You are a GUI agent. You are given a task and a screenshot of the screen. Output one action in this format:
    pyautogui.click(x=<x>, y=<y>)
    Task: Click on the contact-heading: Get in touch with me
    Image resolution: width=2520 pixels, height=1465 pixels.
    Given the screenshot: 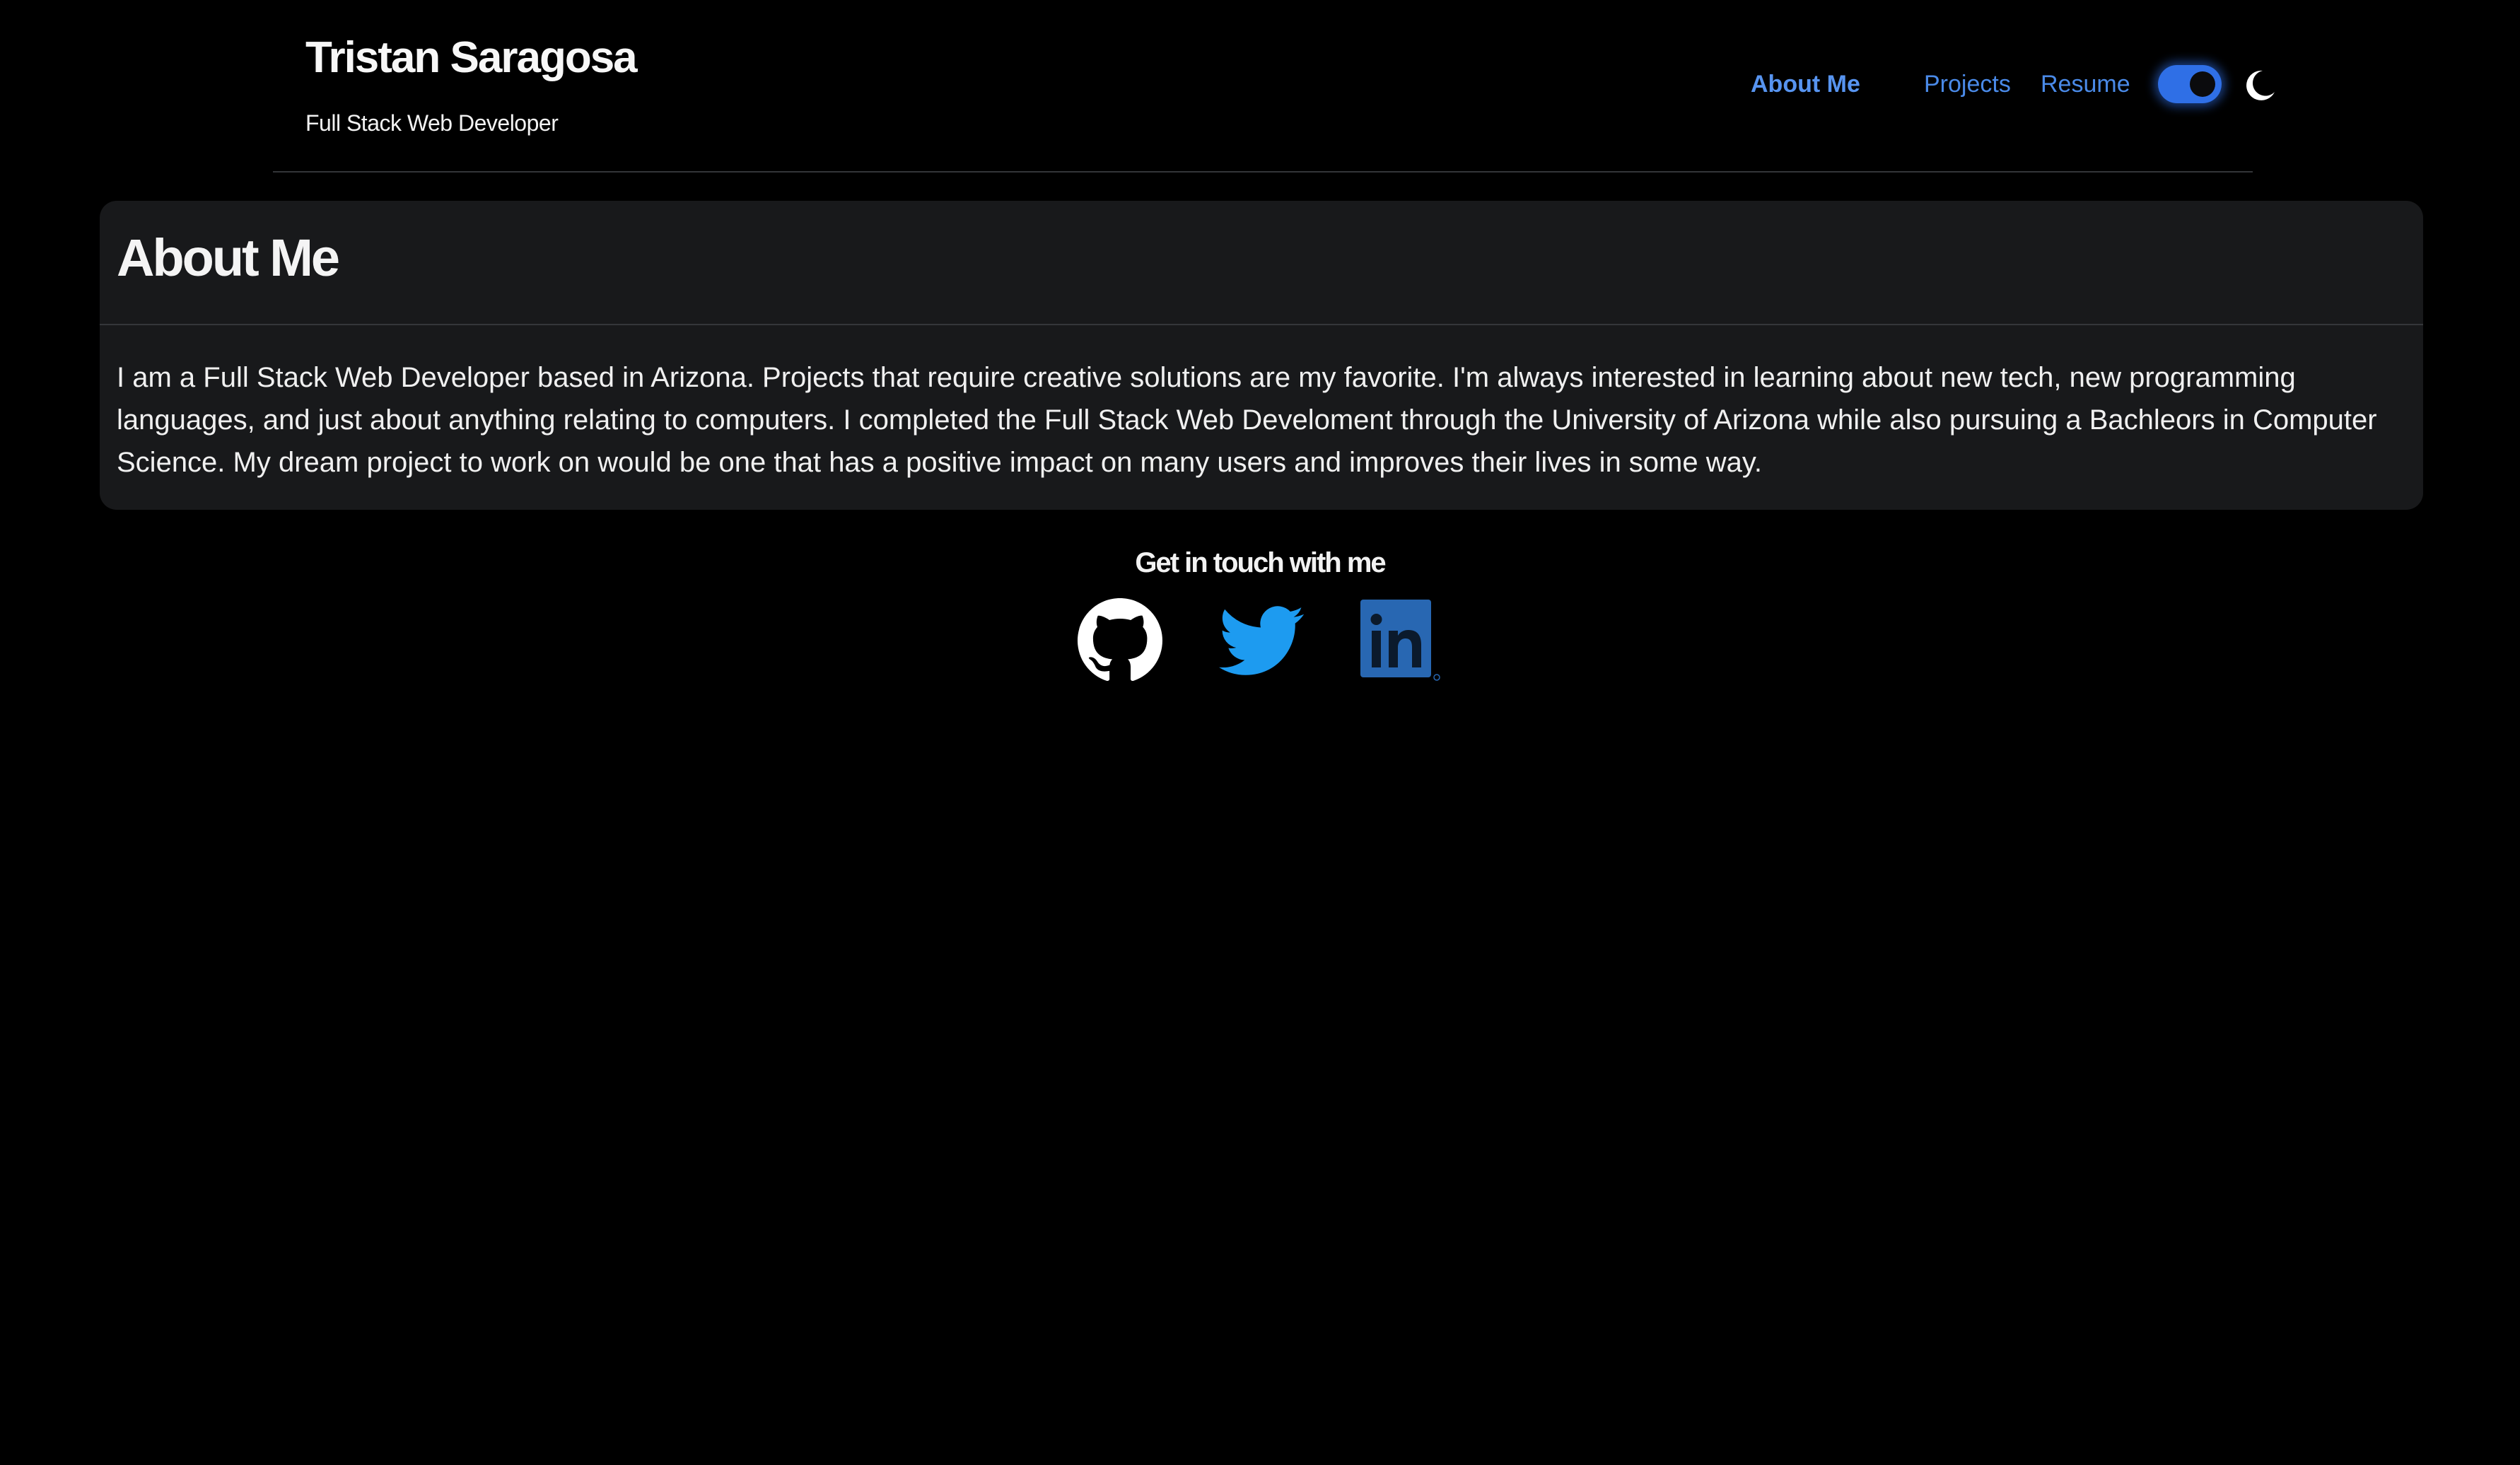 What is the action you would take?
    pyautogui.click(x=1261, y=563)
    